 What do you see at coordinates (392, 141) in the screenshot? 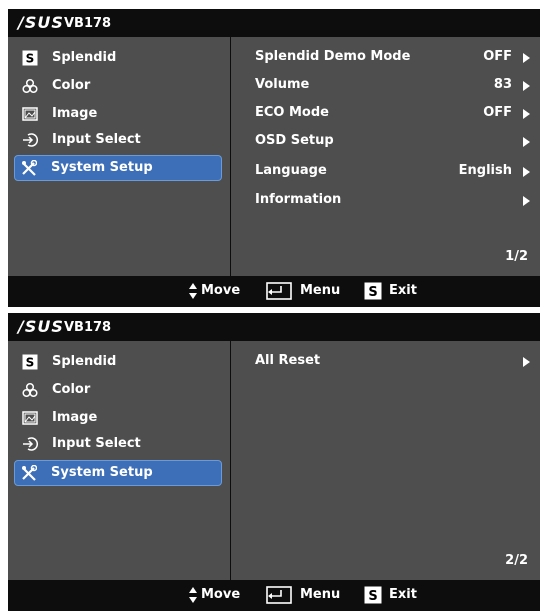
I see `setting-osd-setup: OSD Setup` at bounding box center [392, 141].